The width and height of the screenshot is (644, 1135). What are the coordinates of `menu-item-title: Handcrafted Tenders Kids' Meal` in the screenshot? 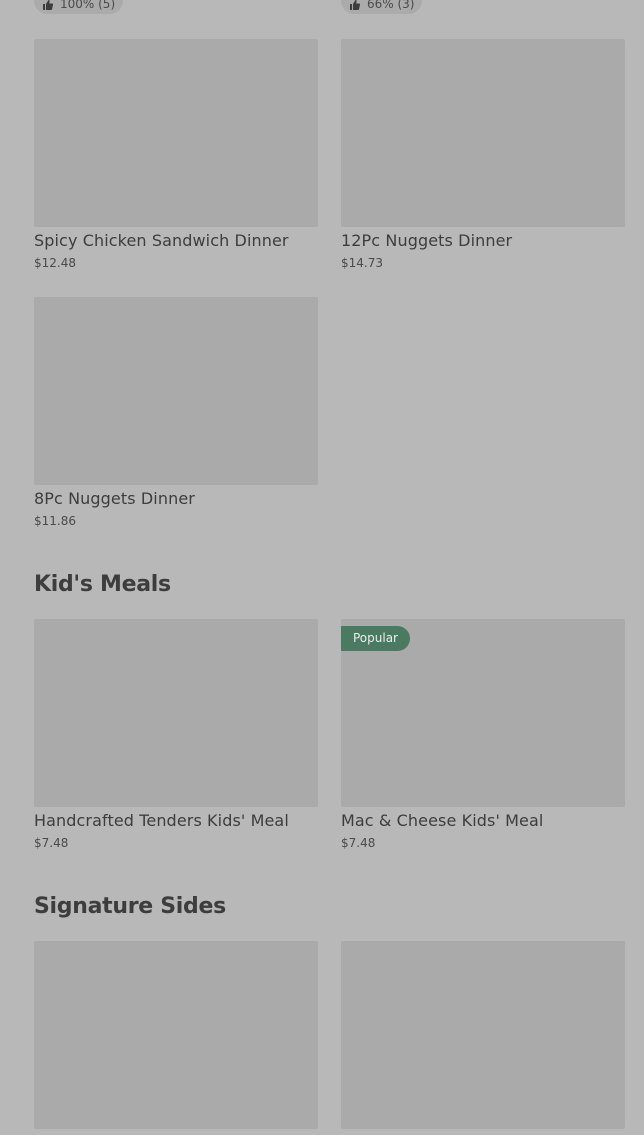 It's located at (161, 820).